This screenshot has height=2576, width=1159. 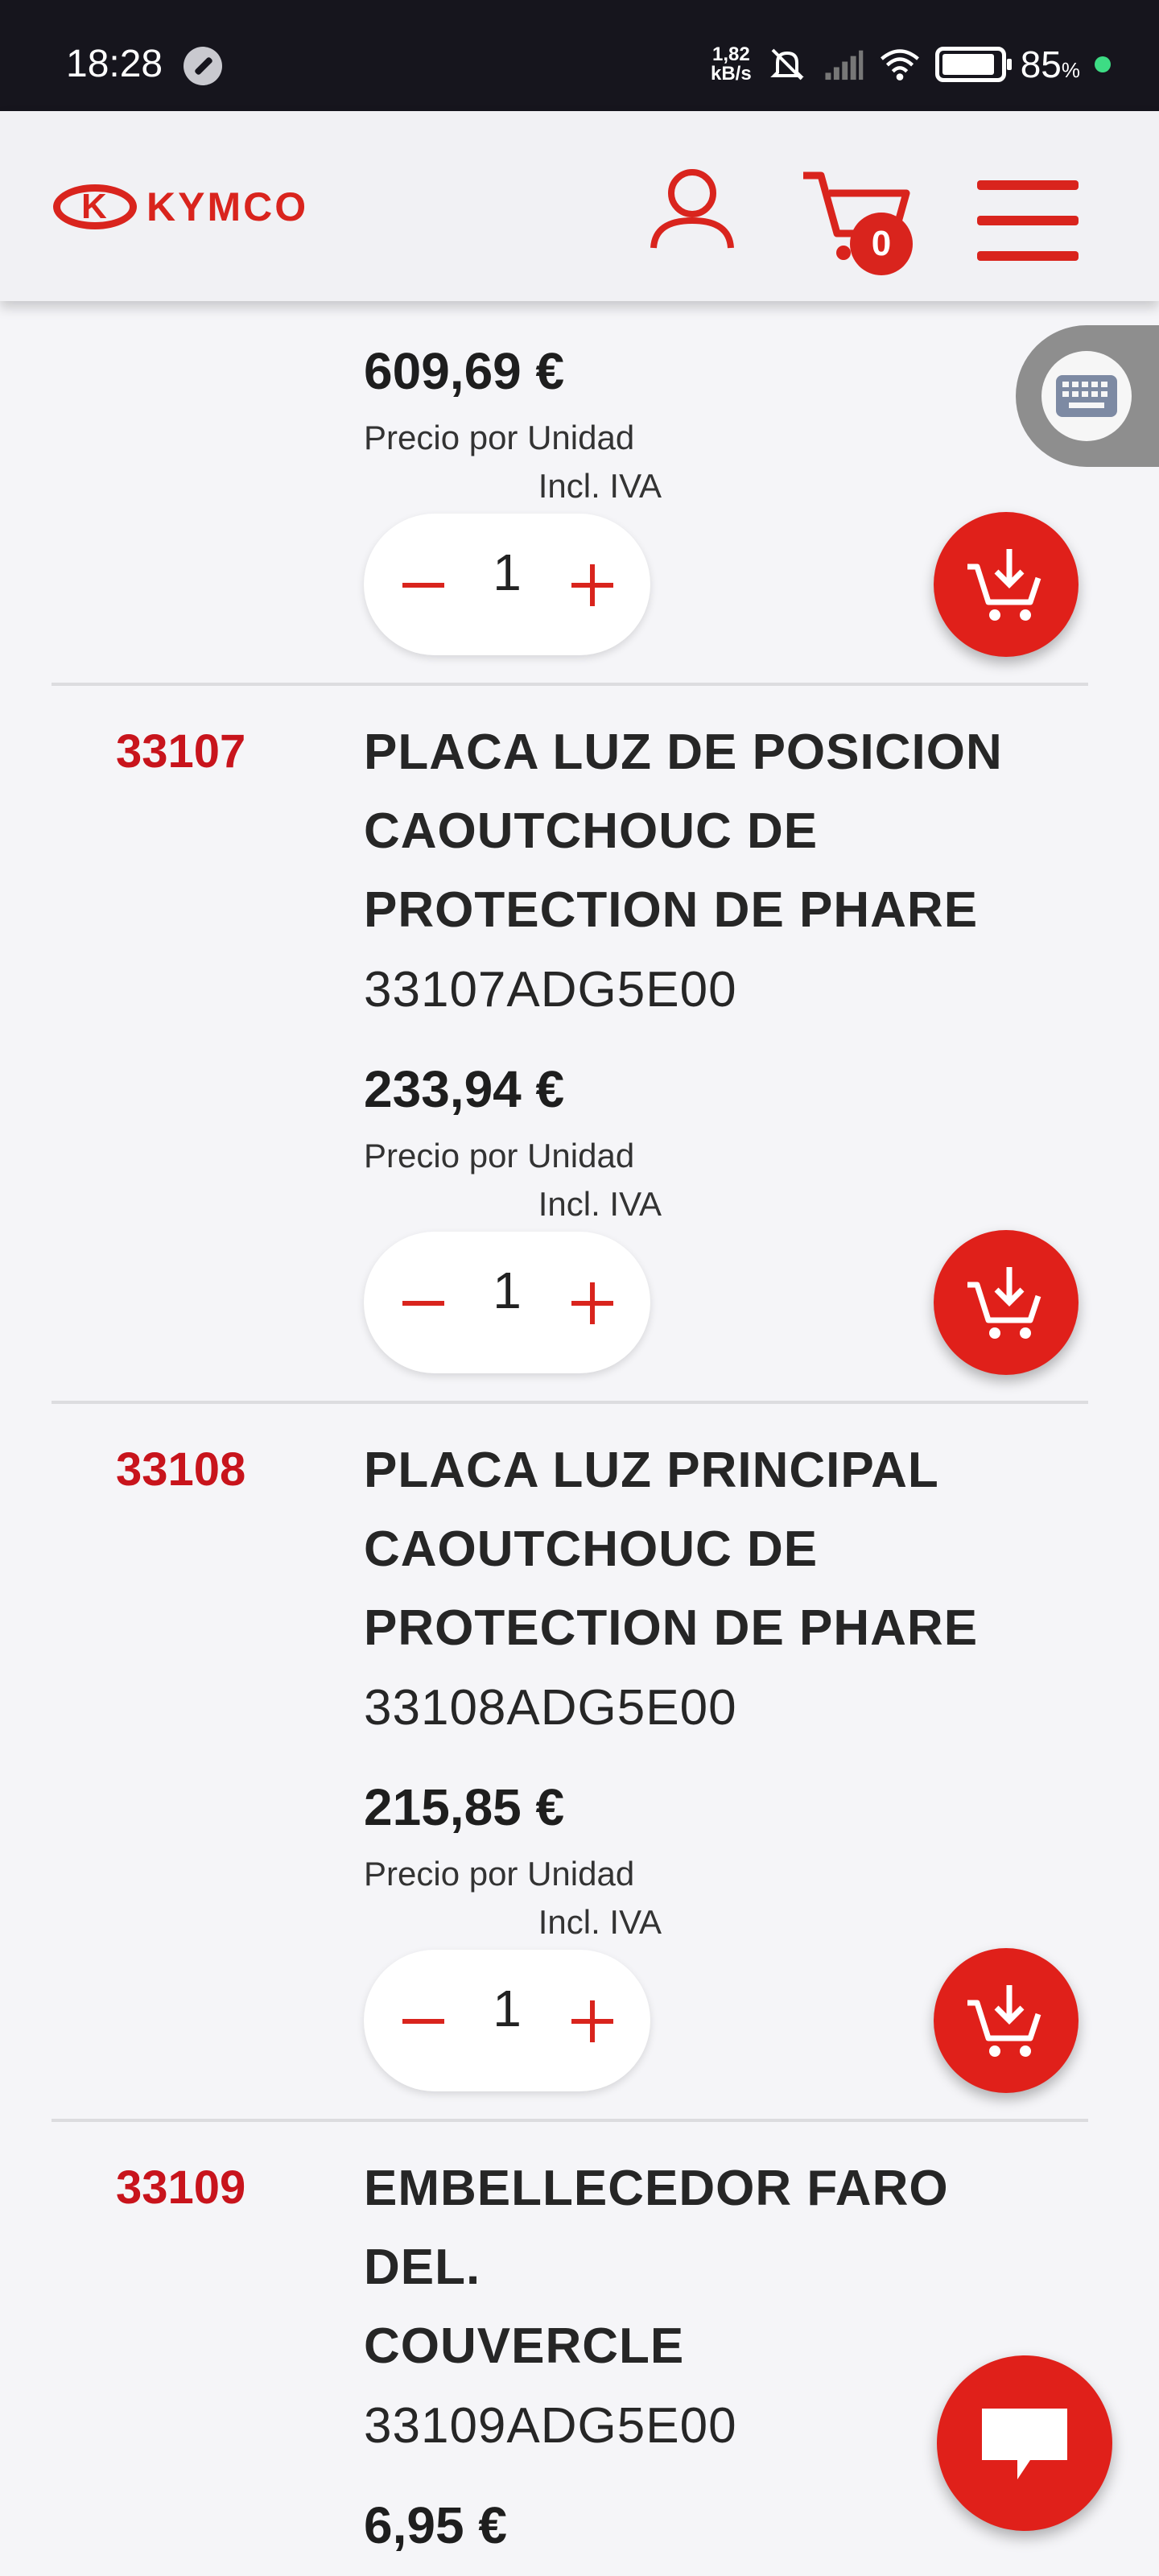 I want to click on cart-count-badge: 0, so click(x=881, y=244).